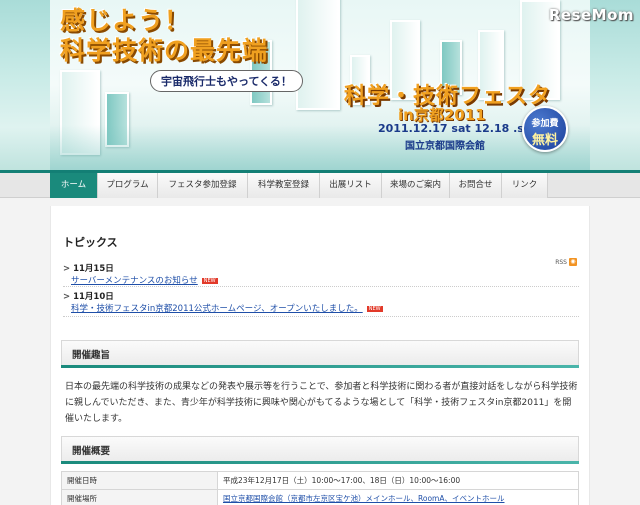 Image resolution: width=640 pixels, height=505 pixels. I want to click on banner-headline: 感じよう！ 科学技術の最先端, so click(164, 36).